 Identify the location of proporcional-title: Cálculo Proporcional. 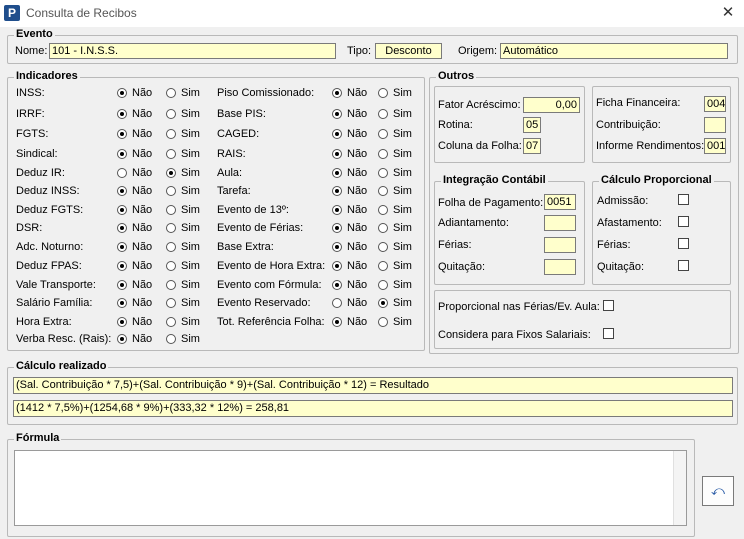
(656, 180).